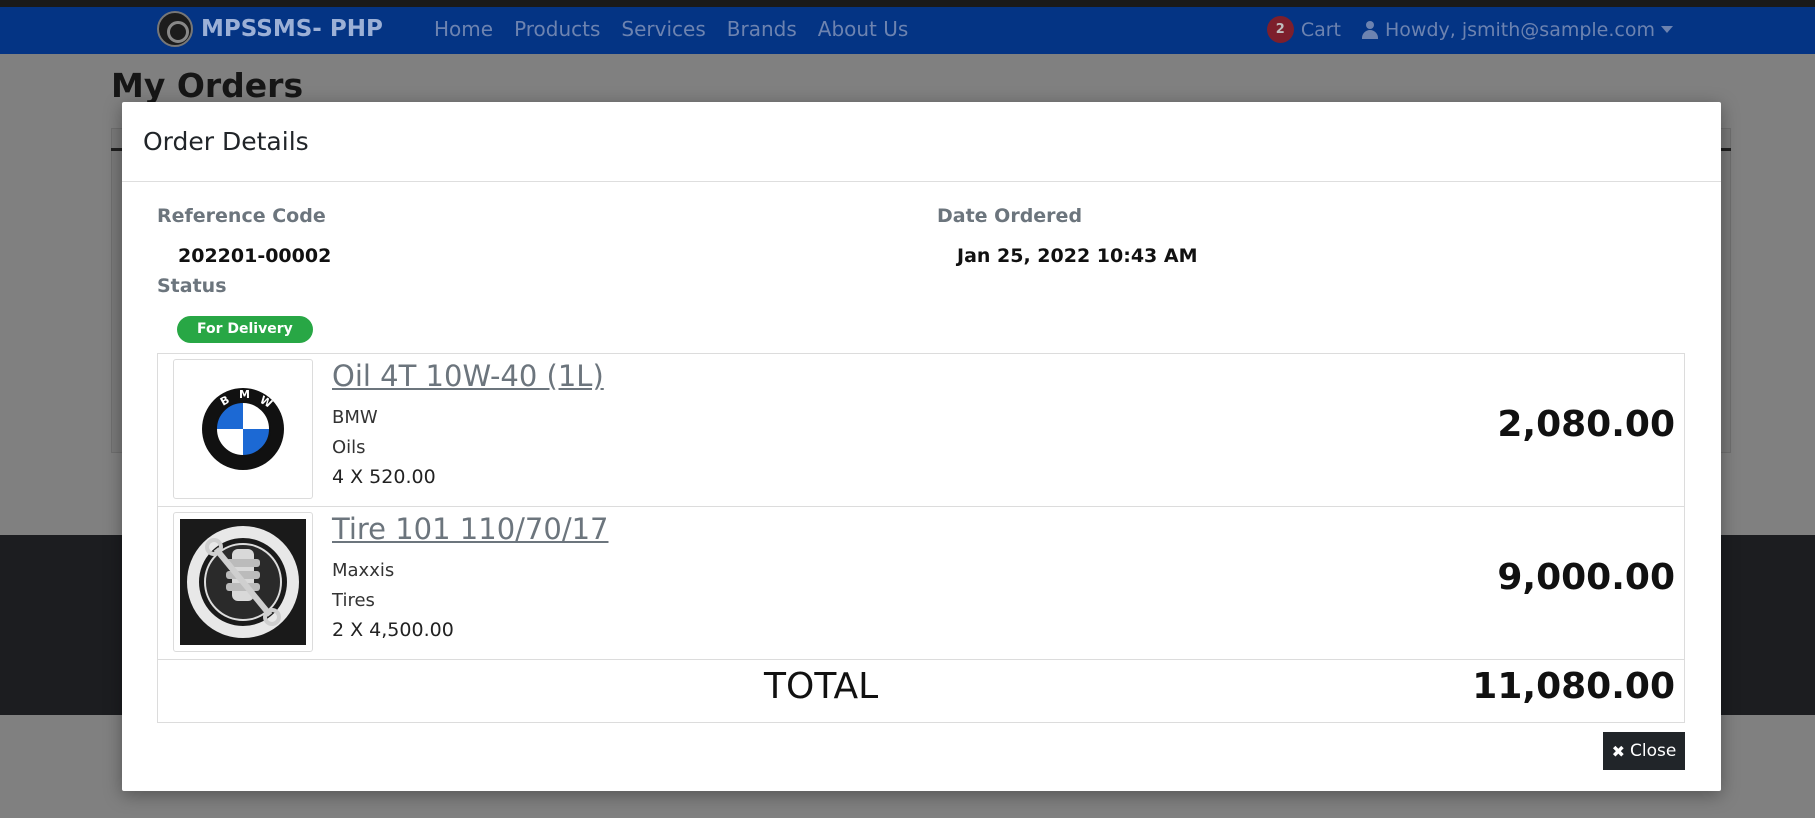 This screenshot has width=1815, height=818. What do you see at coordinates (821, 686) in the screenshot?
I see `total-label: TOTAL` at bounding box center [821, 686].